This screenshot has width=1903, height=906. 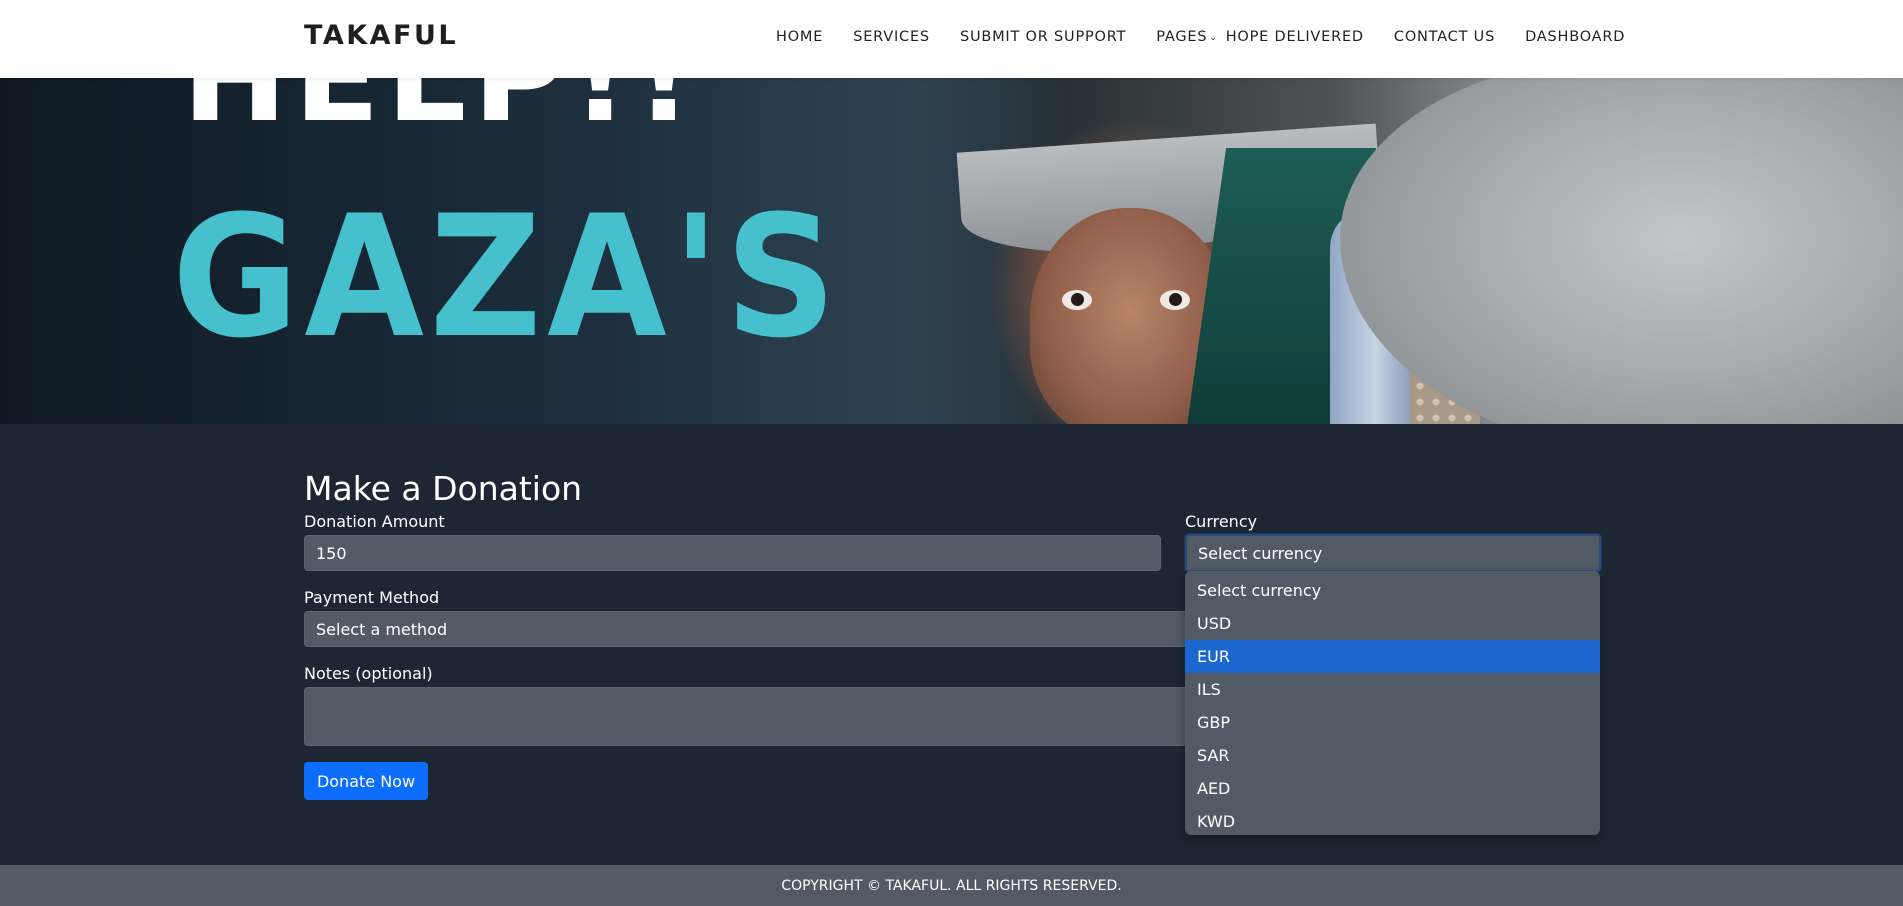 I want to click on currency-select: Select currency, so click(x=1393, y=553).